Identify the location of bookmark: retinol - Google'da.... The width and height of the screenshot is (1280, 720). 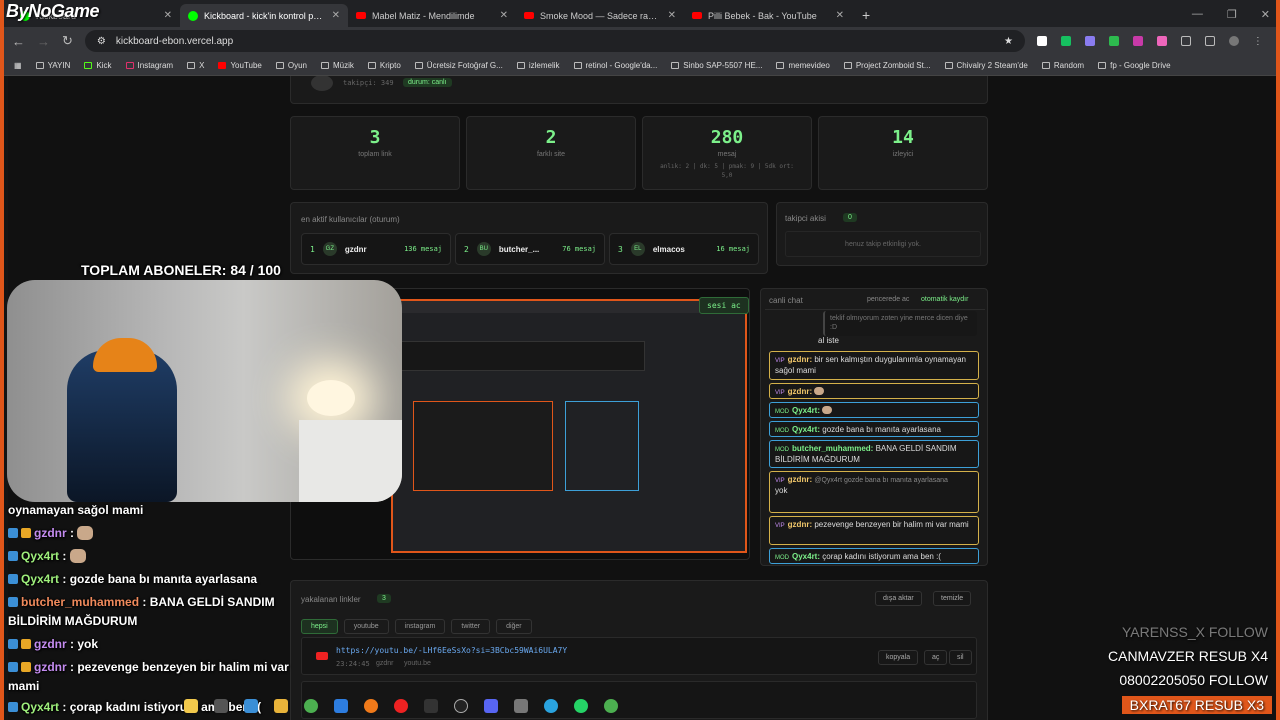
(615, 65).